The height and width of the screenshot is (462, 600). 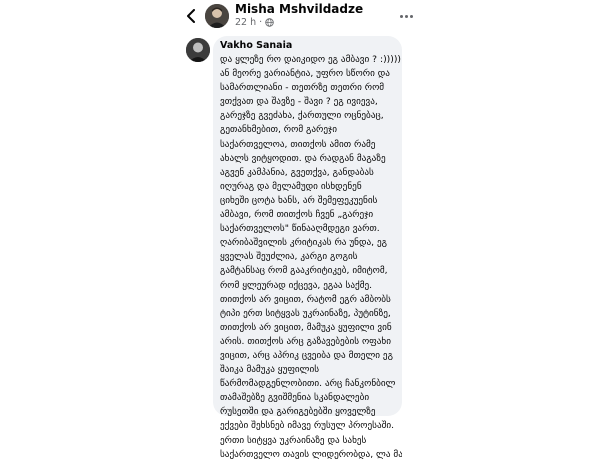 What do you see at coordinates (297, 215) in the screenshot?
I see `comment-line: ამბავი, რომ თითქოს ჩვენ „გარეჯი` at bounding box center [297, 215].